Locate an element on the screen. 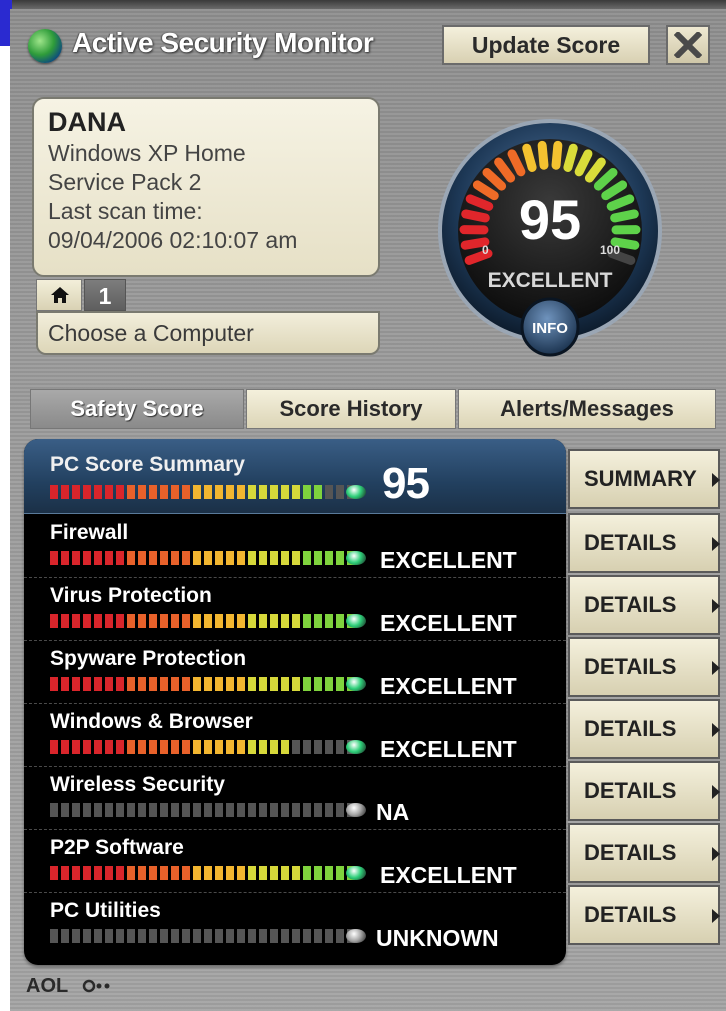  summary-button-label: SUMMARY is located at coordinates (640, 478).